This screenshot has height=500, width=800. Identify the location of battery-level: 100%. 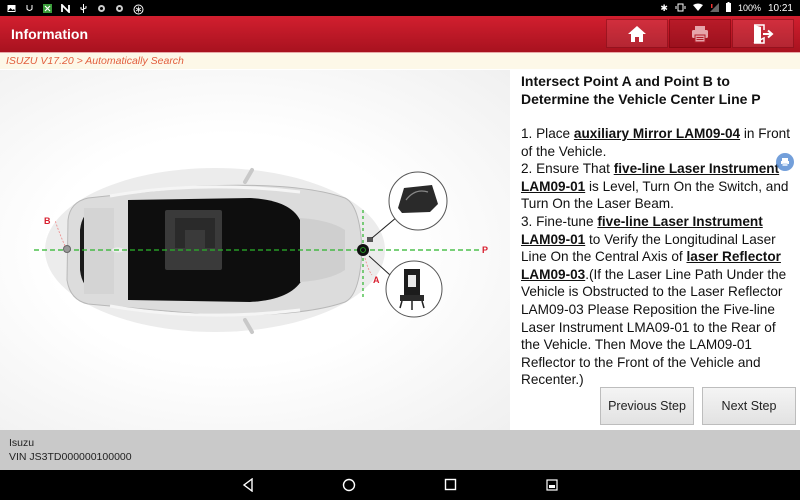
(749, 8).